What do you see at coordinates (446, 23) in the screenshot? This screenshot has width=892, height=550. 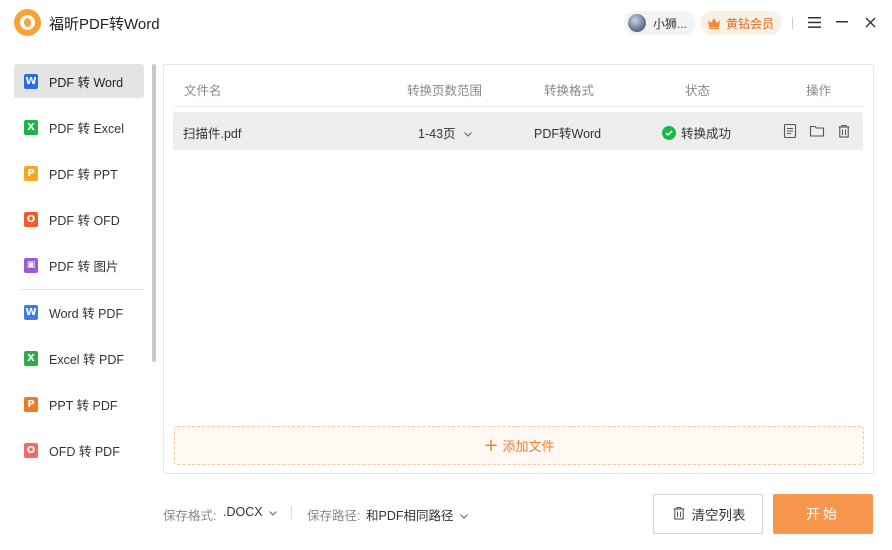 I see `title-bar: 福昕PDF转Word 小狮... 黄钻会员` at bounding box center [446, 23].